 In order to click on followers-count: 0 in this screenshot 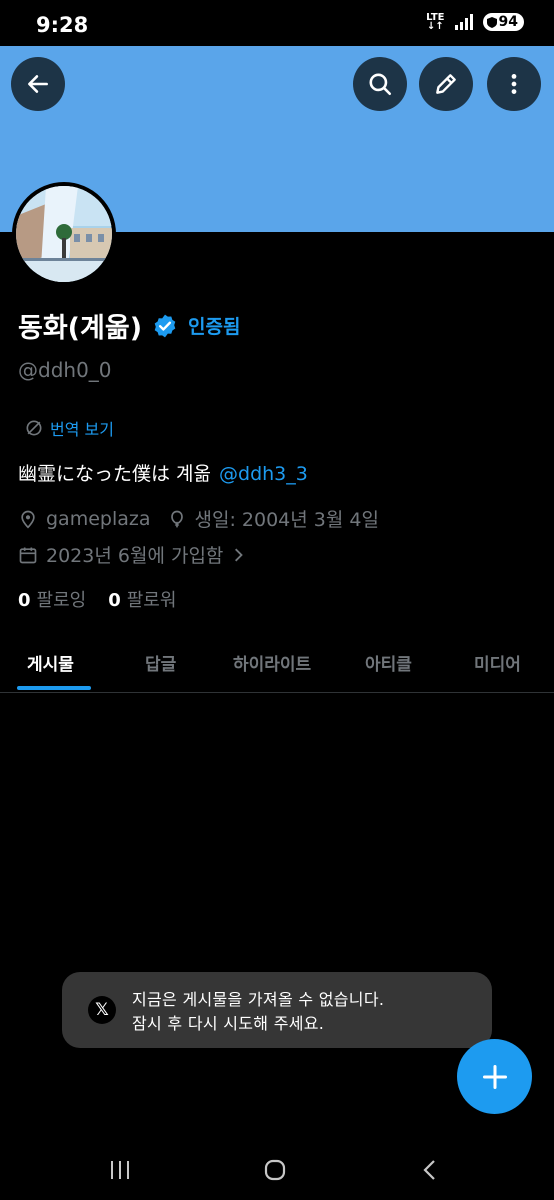, I will do `click(114, 600)`.